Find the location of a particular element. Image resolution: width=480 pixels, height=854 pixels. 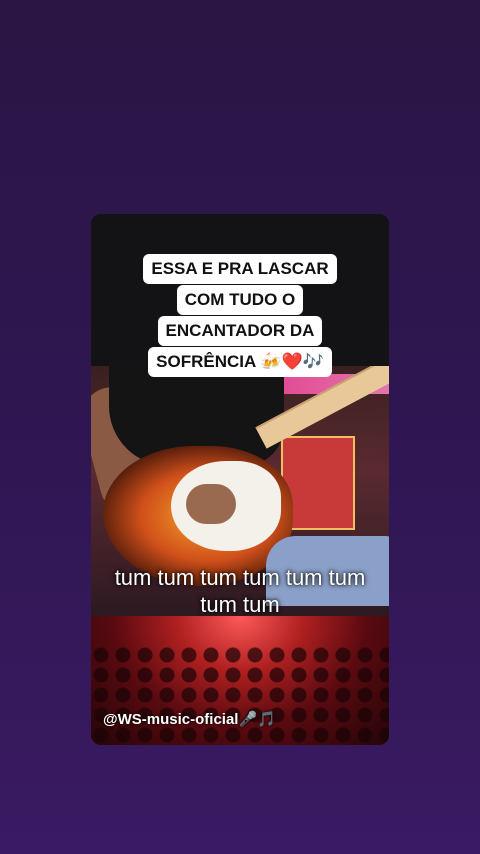

caption-line-4: SOFRÊNCIA 🍻❤️🎶 is located at coordinates (240, 362).